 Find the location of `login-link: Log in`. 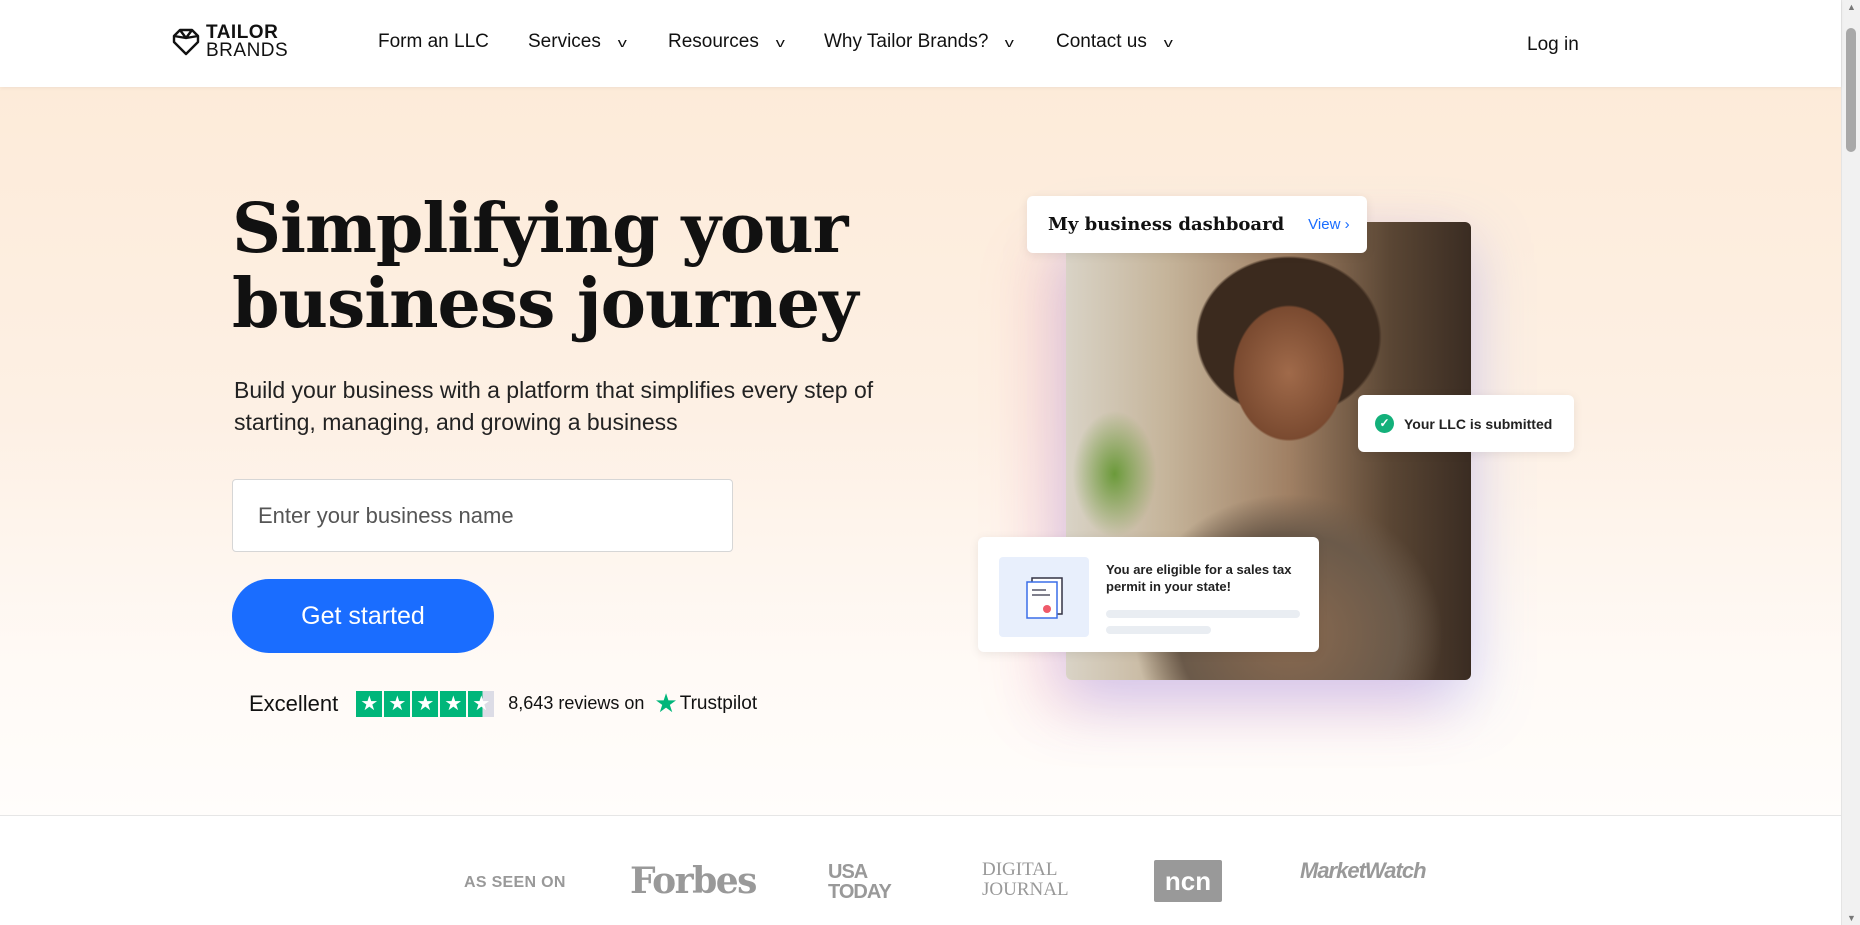

login-link: Log in is located at coordinates (1553, 45).